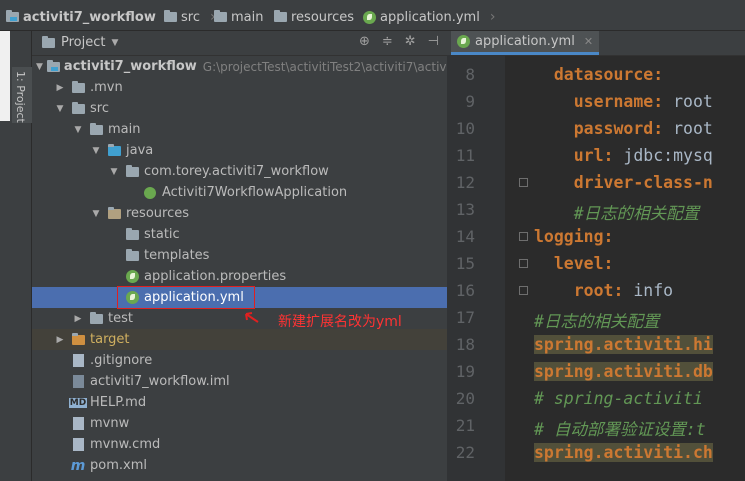 This screenshot has width=745, height=481. I want to click on code-line: # 自动部署验证设置:t, so click(620, 428).